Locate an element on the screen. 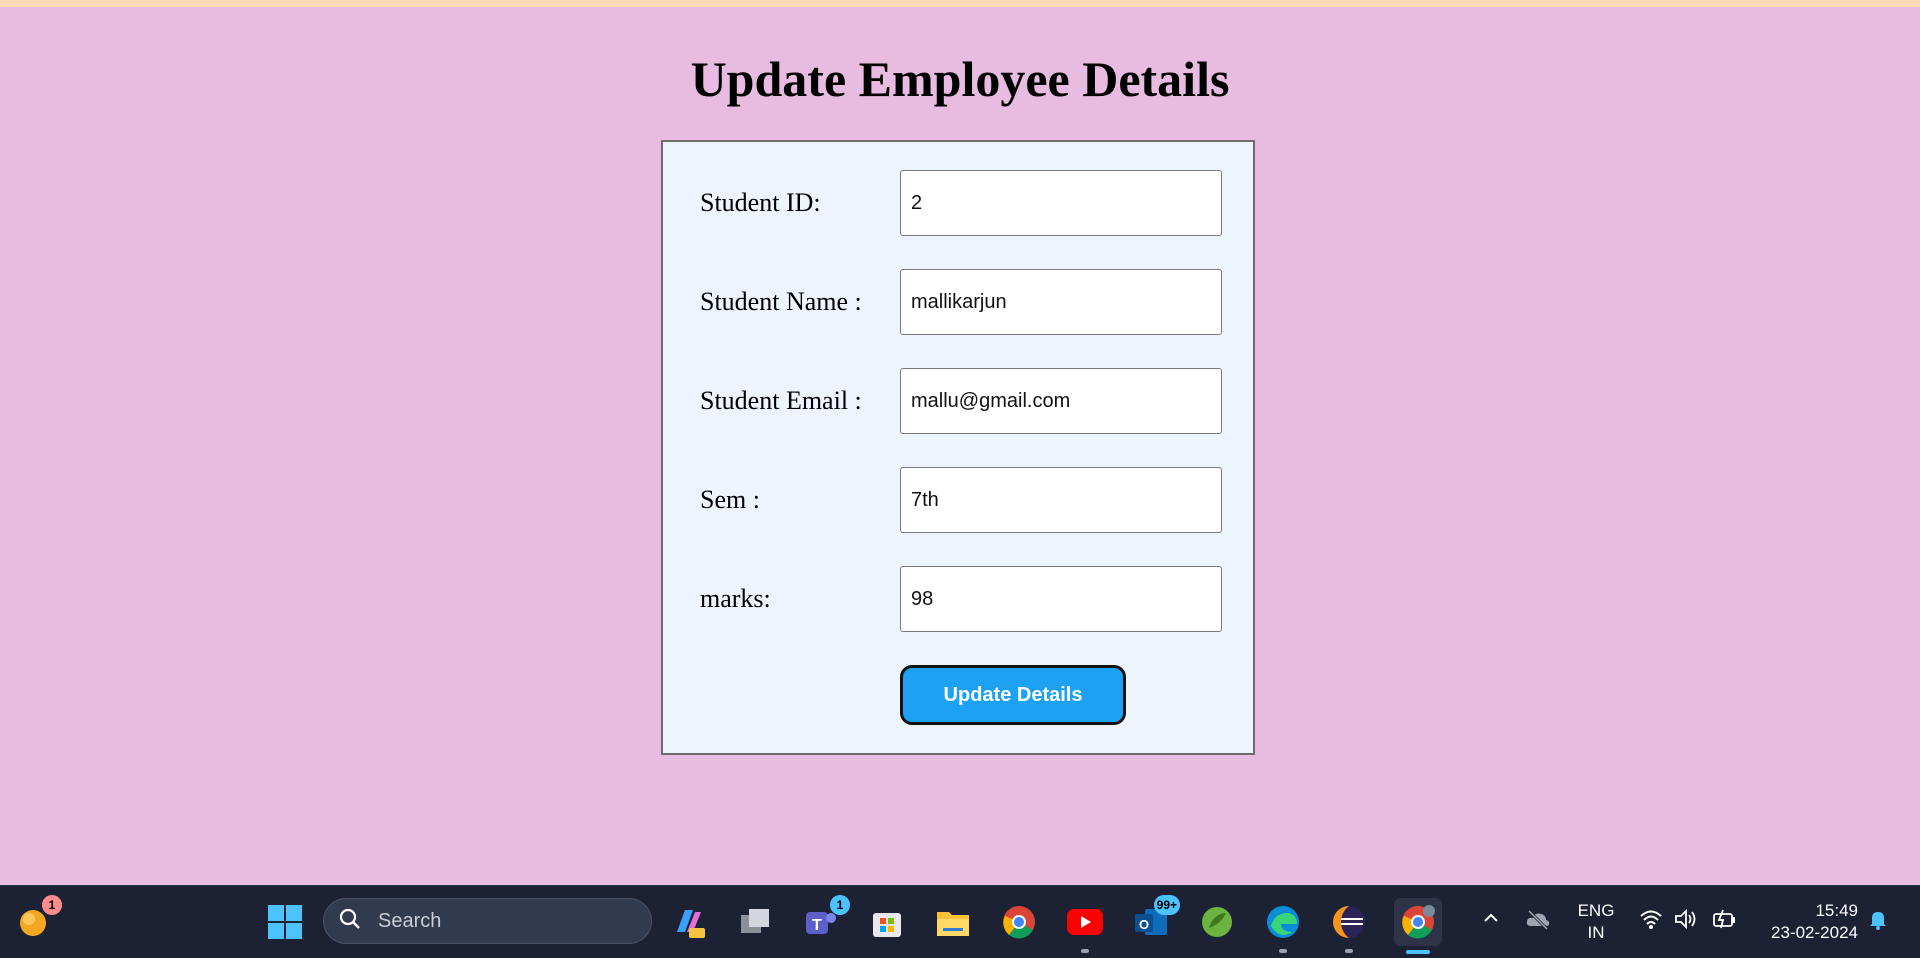 The image size is (1920, 958). student-id-input is located at coordinates (1061, 203).